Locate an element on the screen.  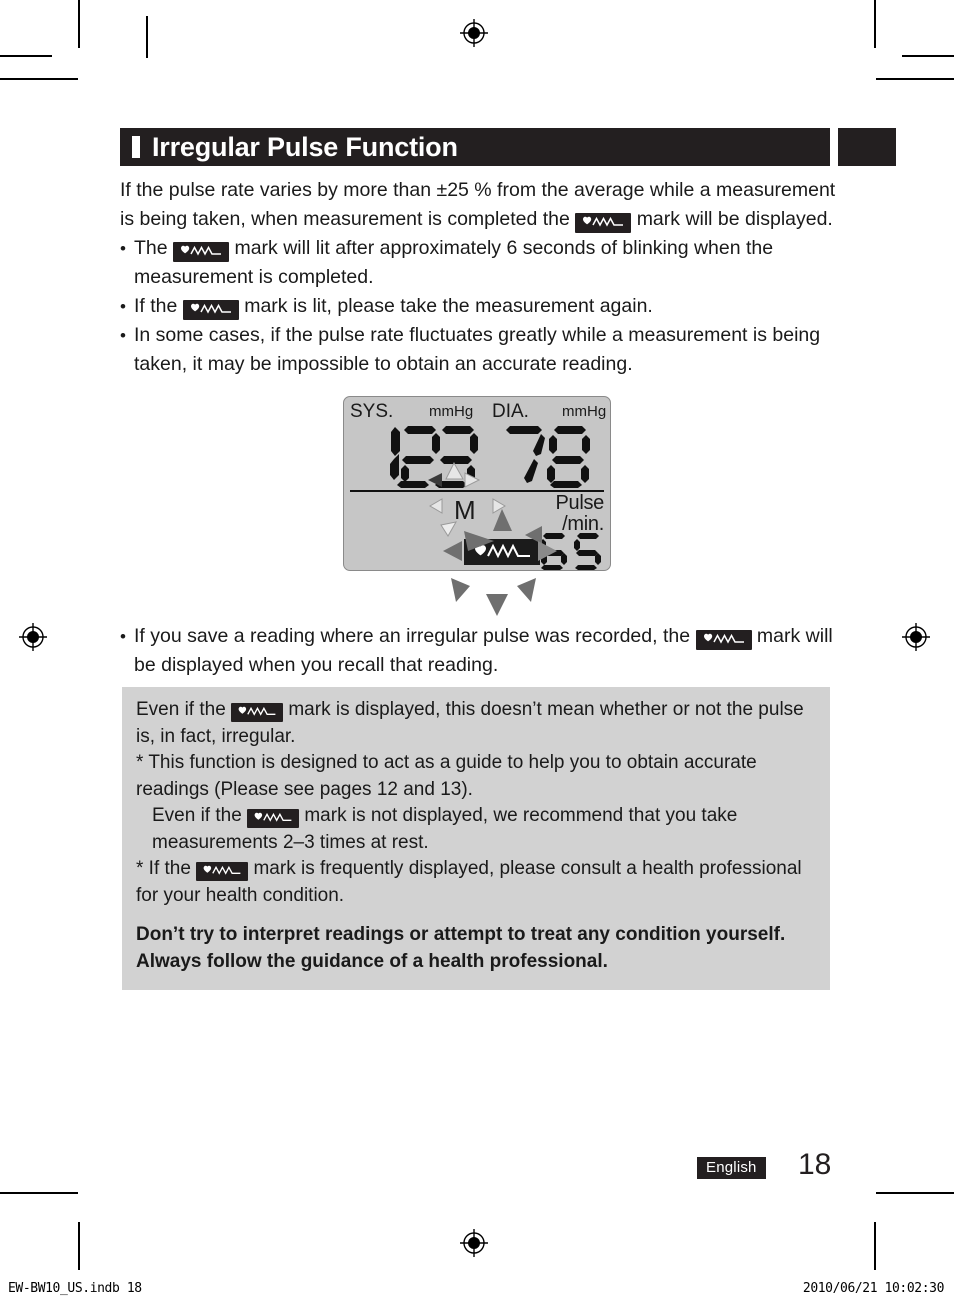
registration-mark-bottom is located at coordinates (474, 1243).